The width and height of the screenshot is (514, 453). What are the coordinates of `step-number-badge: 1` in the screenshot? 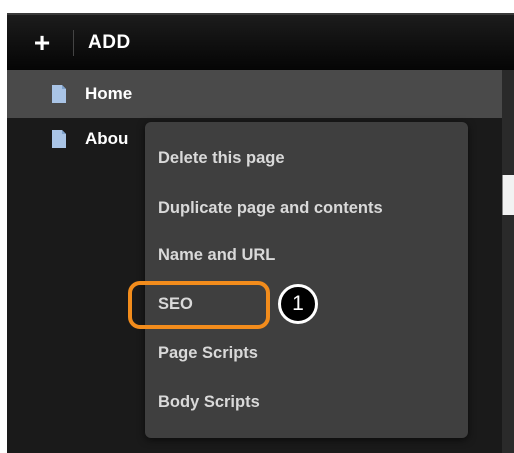 It's located at (298, 304).